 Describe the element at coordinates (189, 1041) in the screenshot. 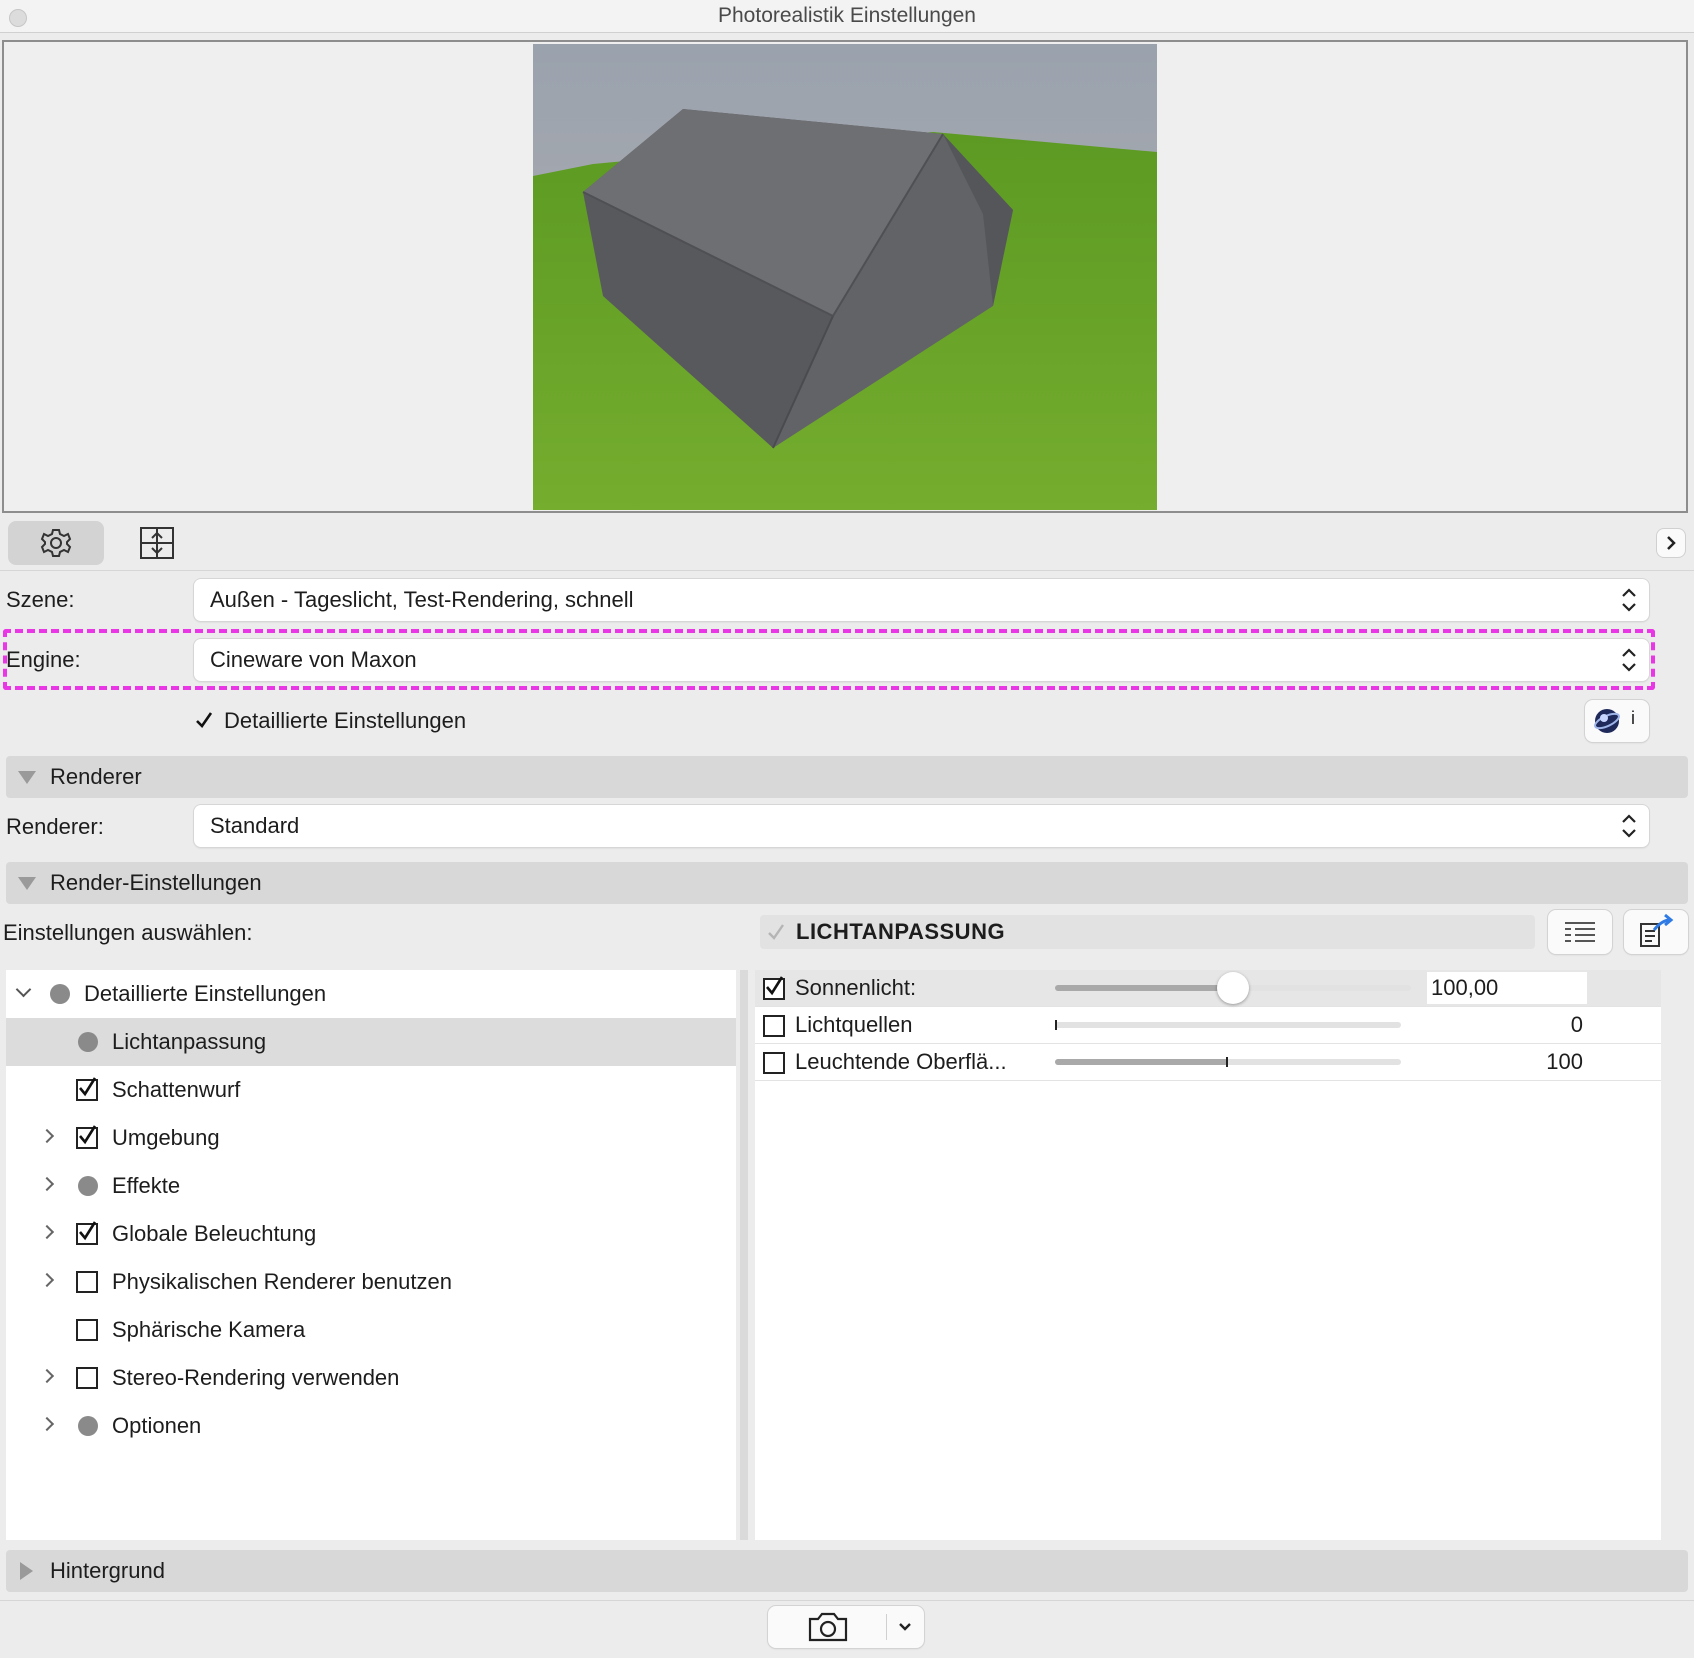

I see `tree-item-label: Lichtanpassung` at that location.